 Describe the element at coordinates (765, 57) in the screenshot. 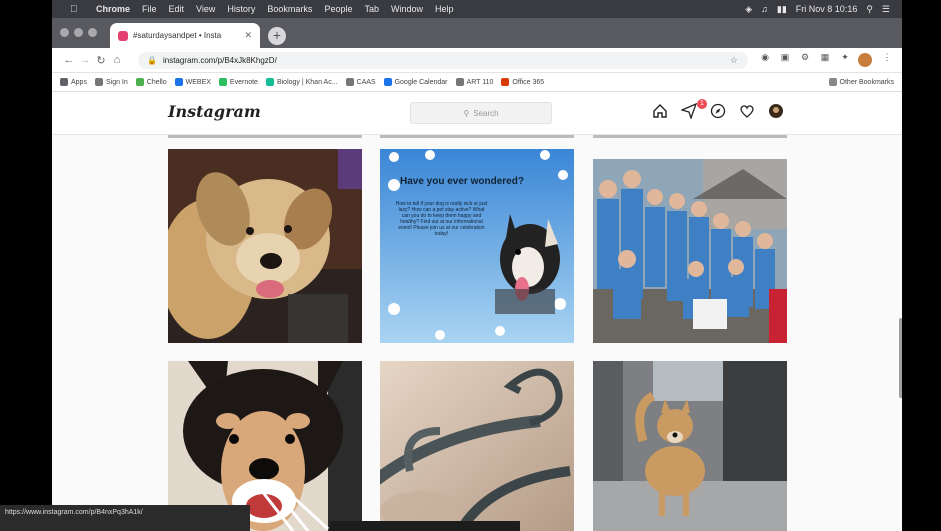

I see `extension-icon-1: ◉` at that location.